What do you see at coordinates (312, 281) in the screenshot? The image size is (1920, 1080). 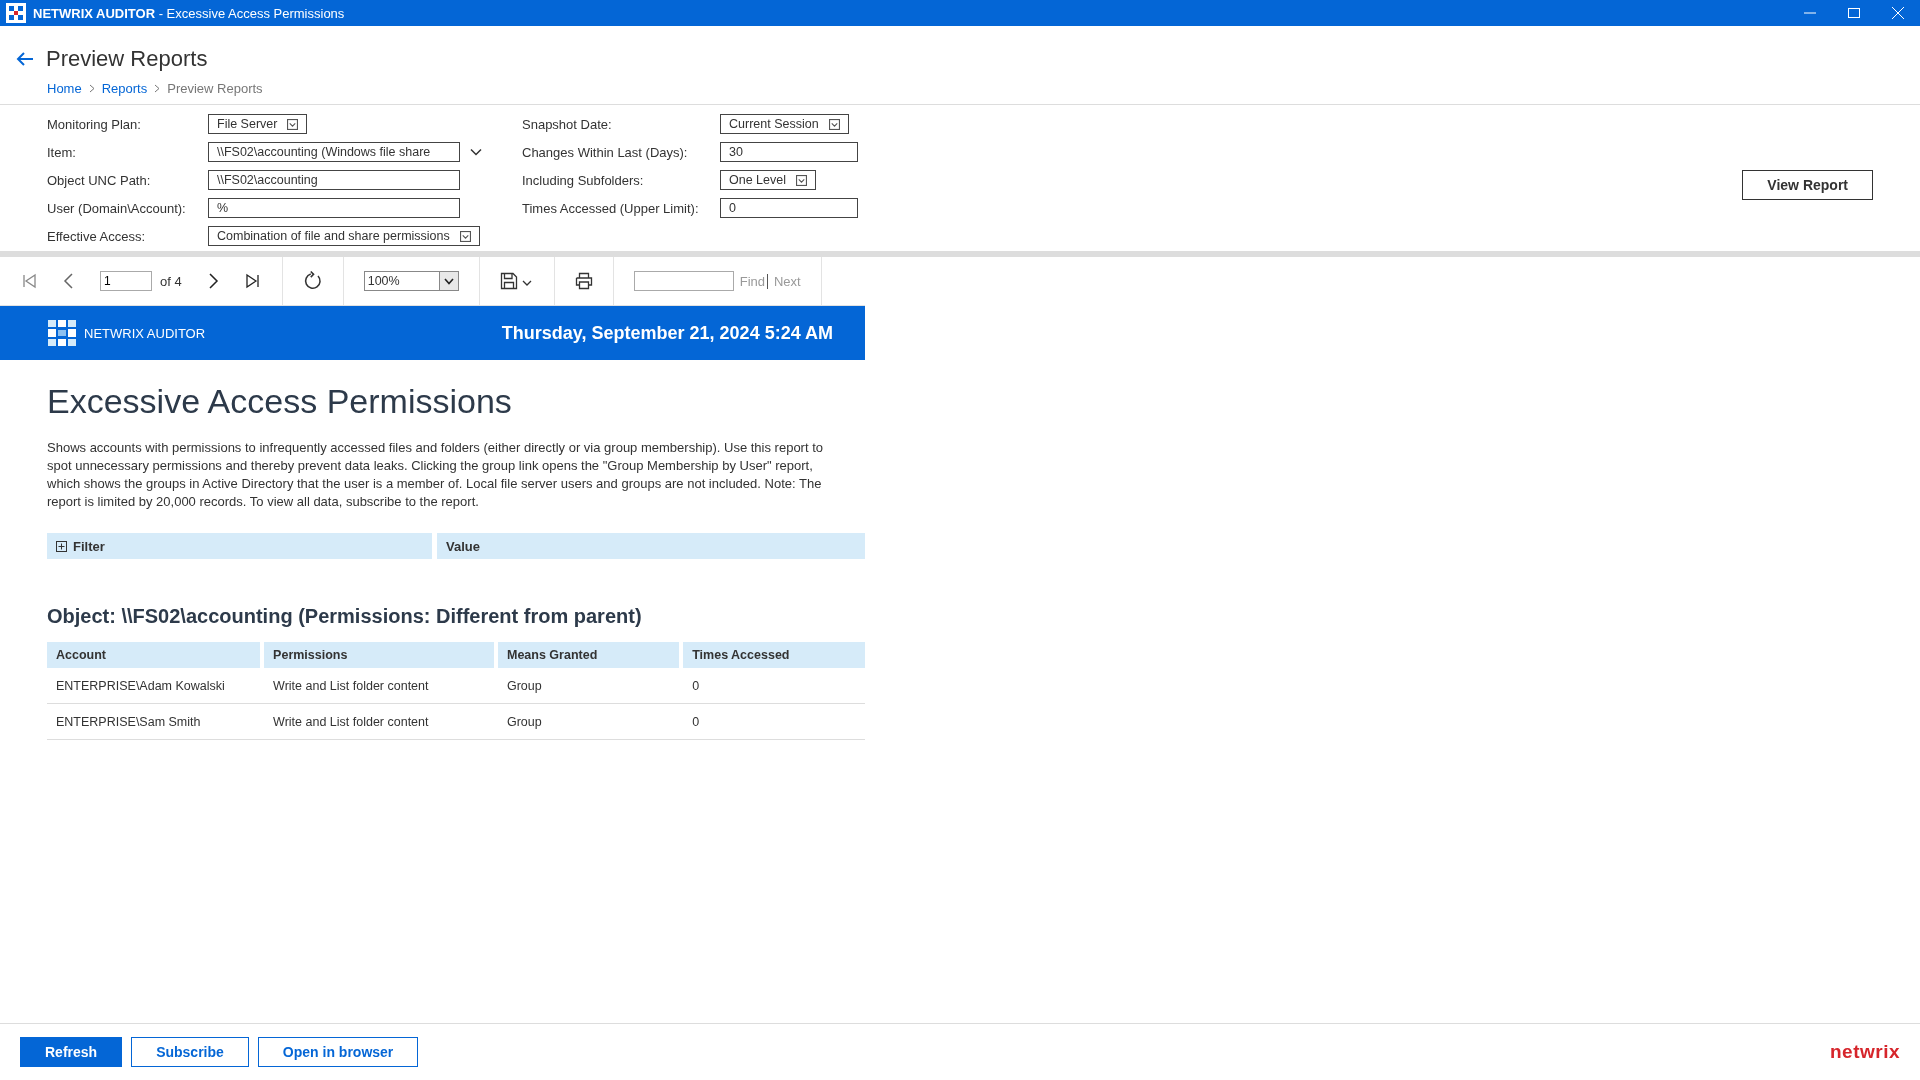 I see `refresh-icon` at bounding box center [312, 281].